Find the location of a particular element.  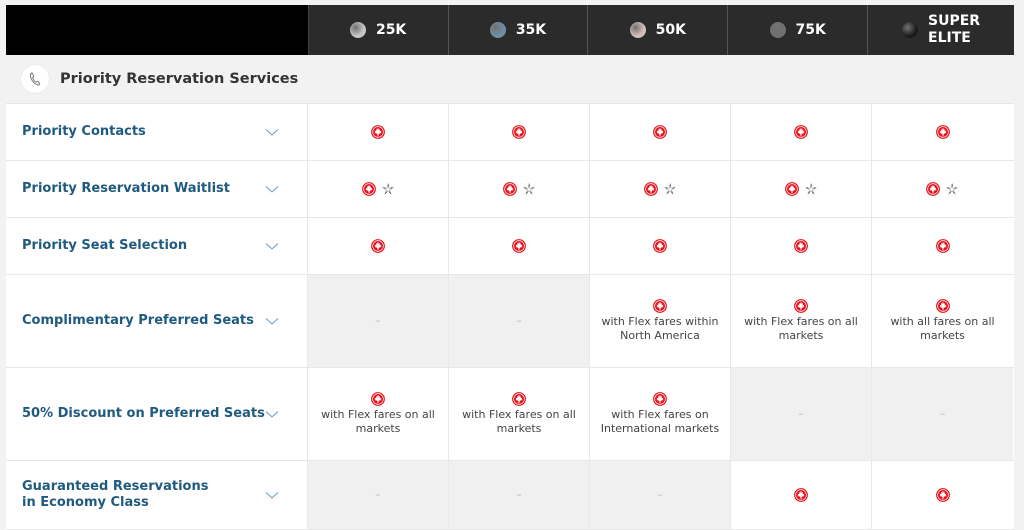

tier-label: SUPER ELITE is located at coordinates (954, 29).